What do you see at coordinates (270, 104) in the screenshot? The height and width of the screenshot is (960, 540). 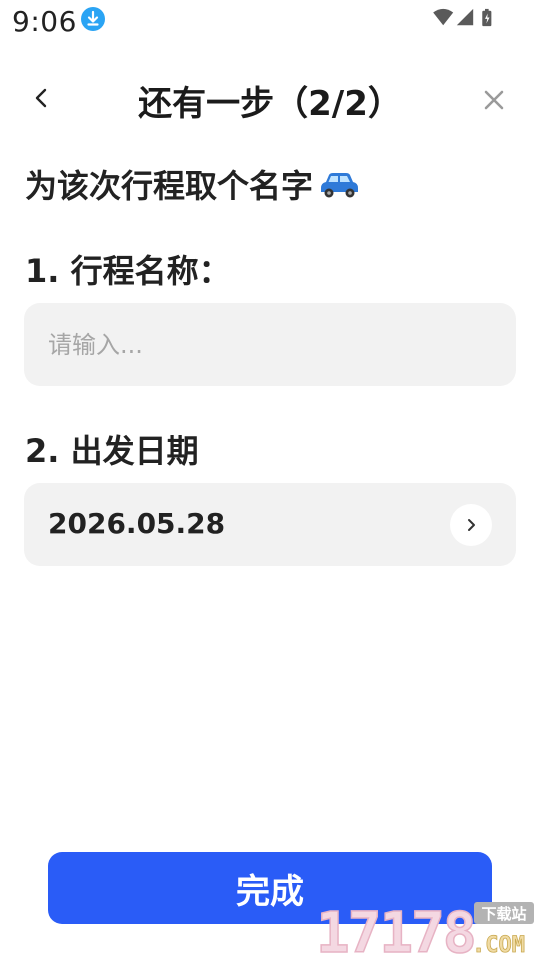 I see `page-title: 还有一步（2/2）` at bounding box center [270, 104].